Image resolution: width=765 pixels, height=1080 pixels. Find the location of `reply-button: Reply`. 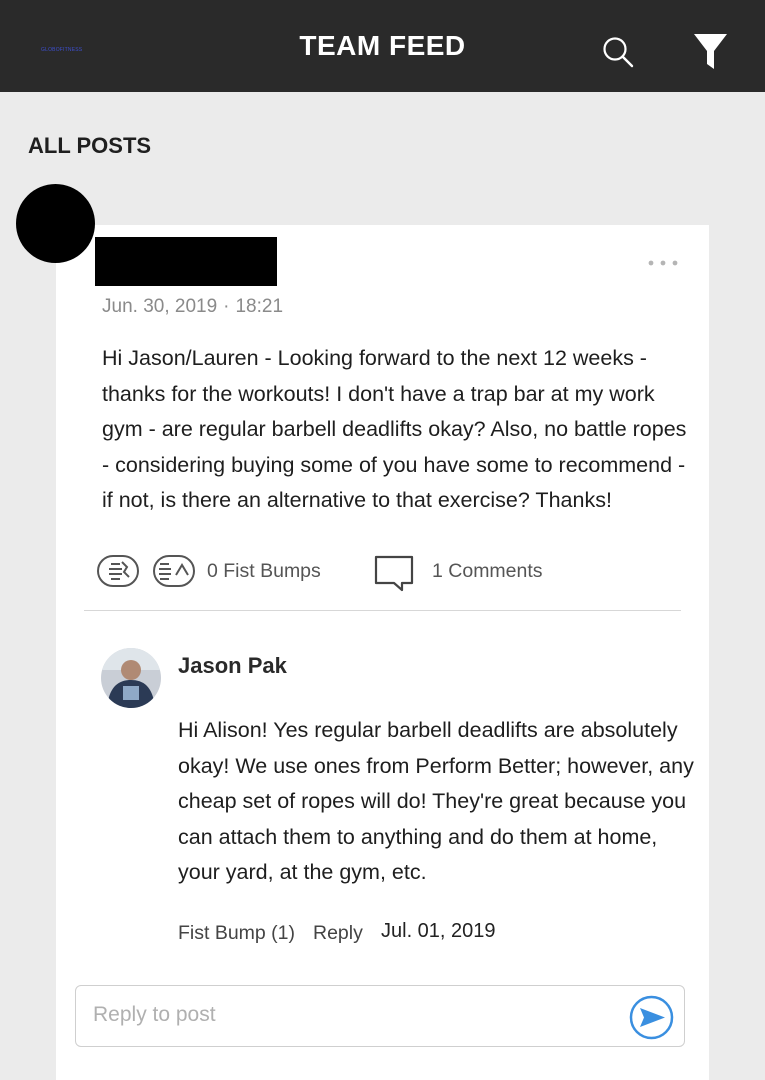

reply-button: Reply is located at coordinates (338, 933).